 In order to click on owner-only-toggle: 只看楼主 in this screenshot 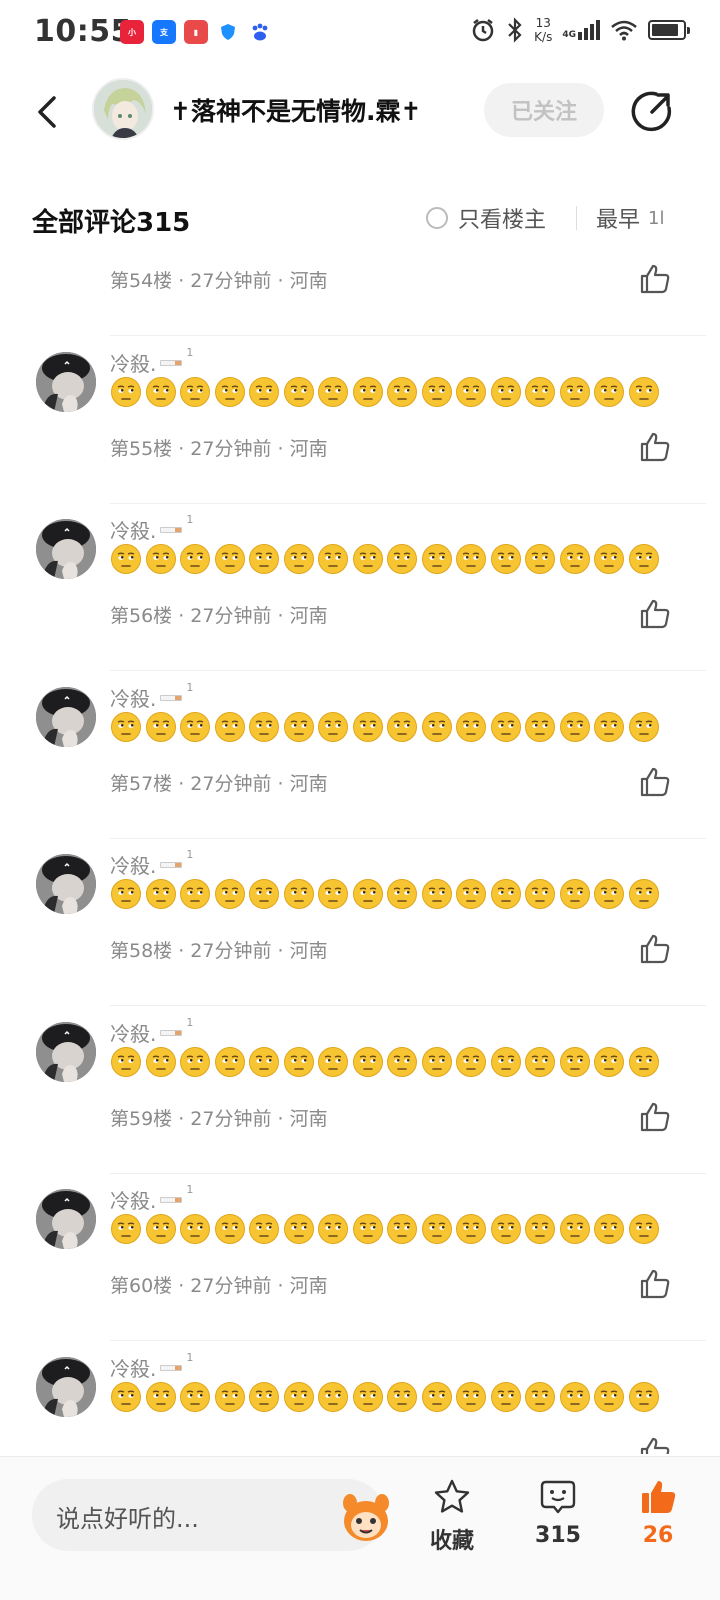, I will do `click(486, 218)`.